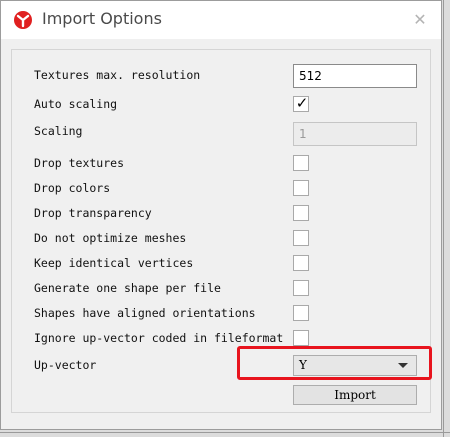 This screenshot has width=450, height=437. Describe the element at coordinates (102, 18) in the screenshot. I see `window-title: Import Options` at that location.